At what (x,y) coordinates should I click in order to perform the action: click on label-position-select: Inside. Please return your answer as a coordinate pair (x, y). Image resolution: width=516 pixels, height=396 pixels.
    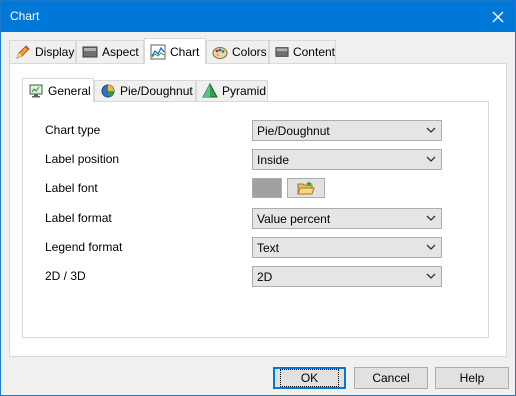
    Looking at the image, I should click on (347, 159).